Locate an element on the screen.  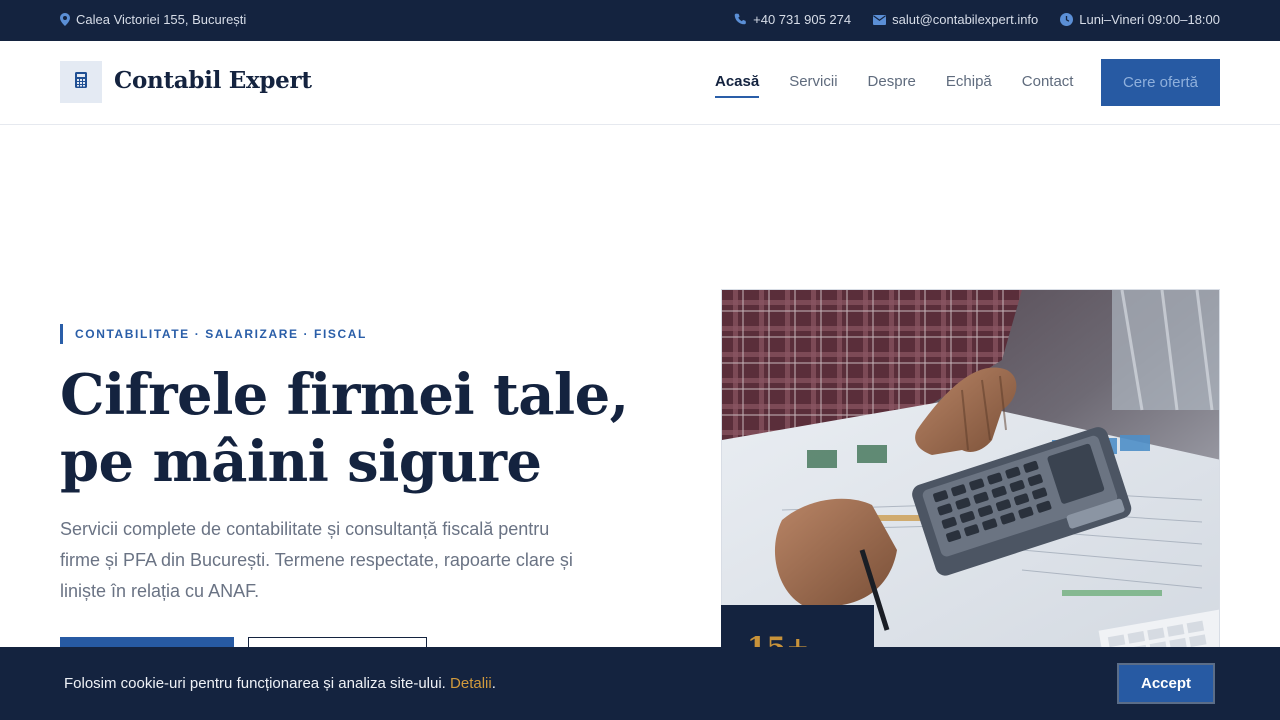
phone-item: +40 731 905 274 is located at coordinates (792, 19).